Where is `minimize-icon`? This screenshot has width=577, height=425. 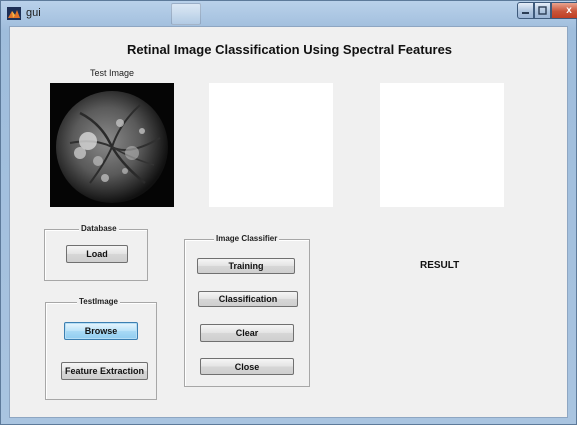 minimize-icon is located at coordinates (525, 13).